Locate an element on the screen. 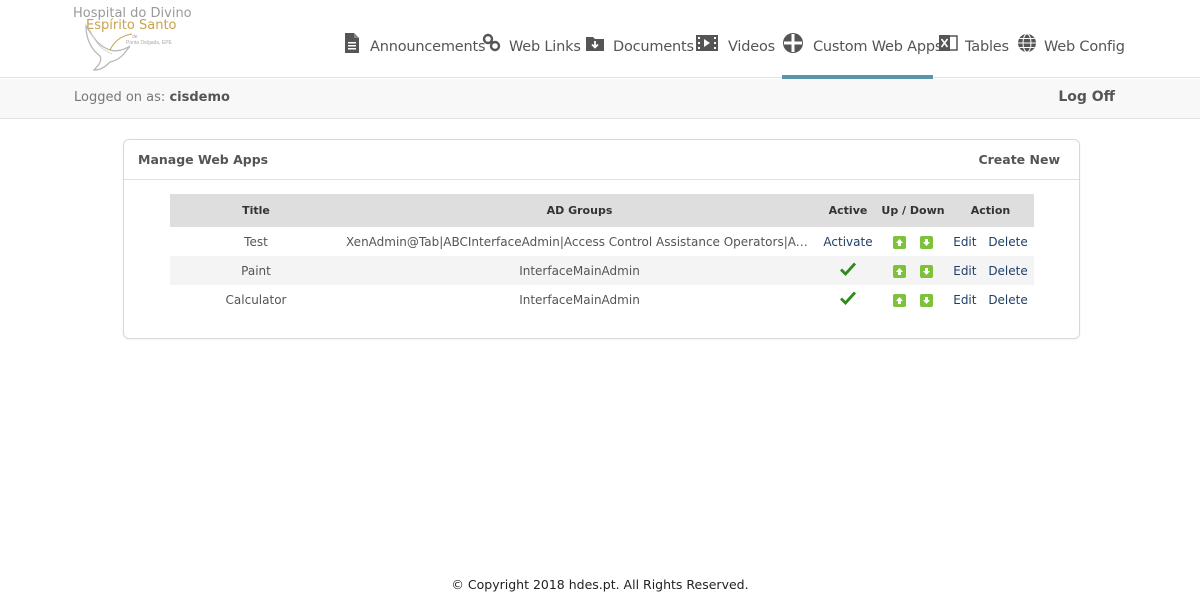 The width and height of the screenshot is (1200, 600). header-title: Title is located at coordinates (256, 210).